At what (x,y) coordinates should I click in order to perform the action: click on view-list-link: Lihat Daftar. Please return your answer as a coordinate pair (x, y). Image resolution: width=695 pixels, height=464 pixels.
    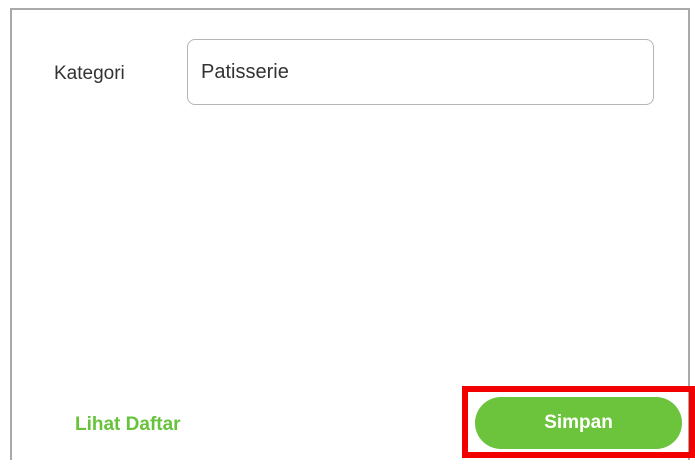
    Looking at the image, I should click on (128, 425).